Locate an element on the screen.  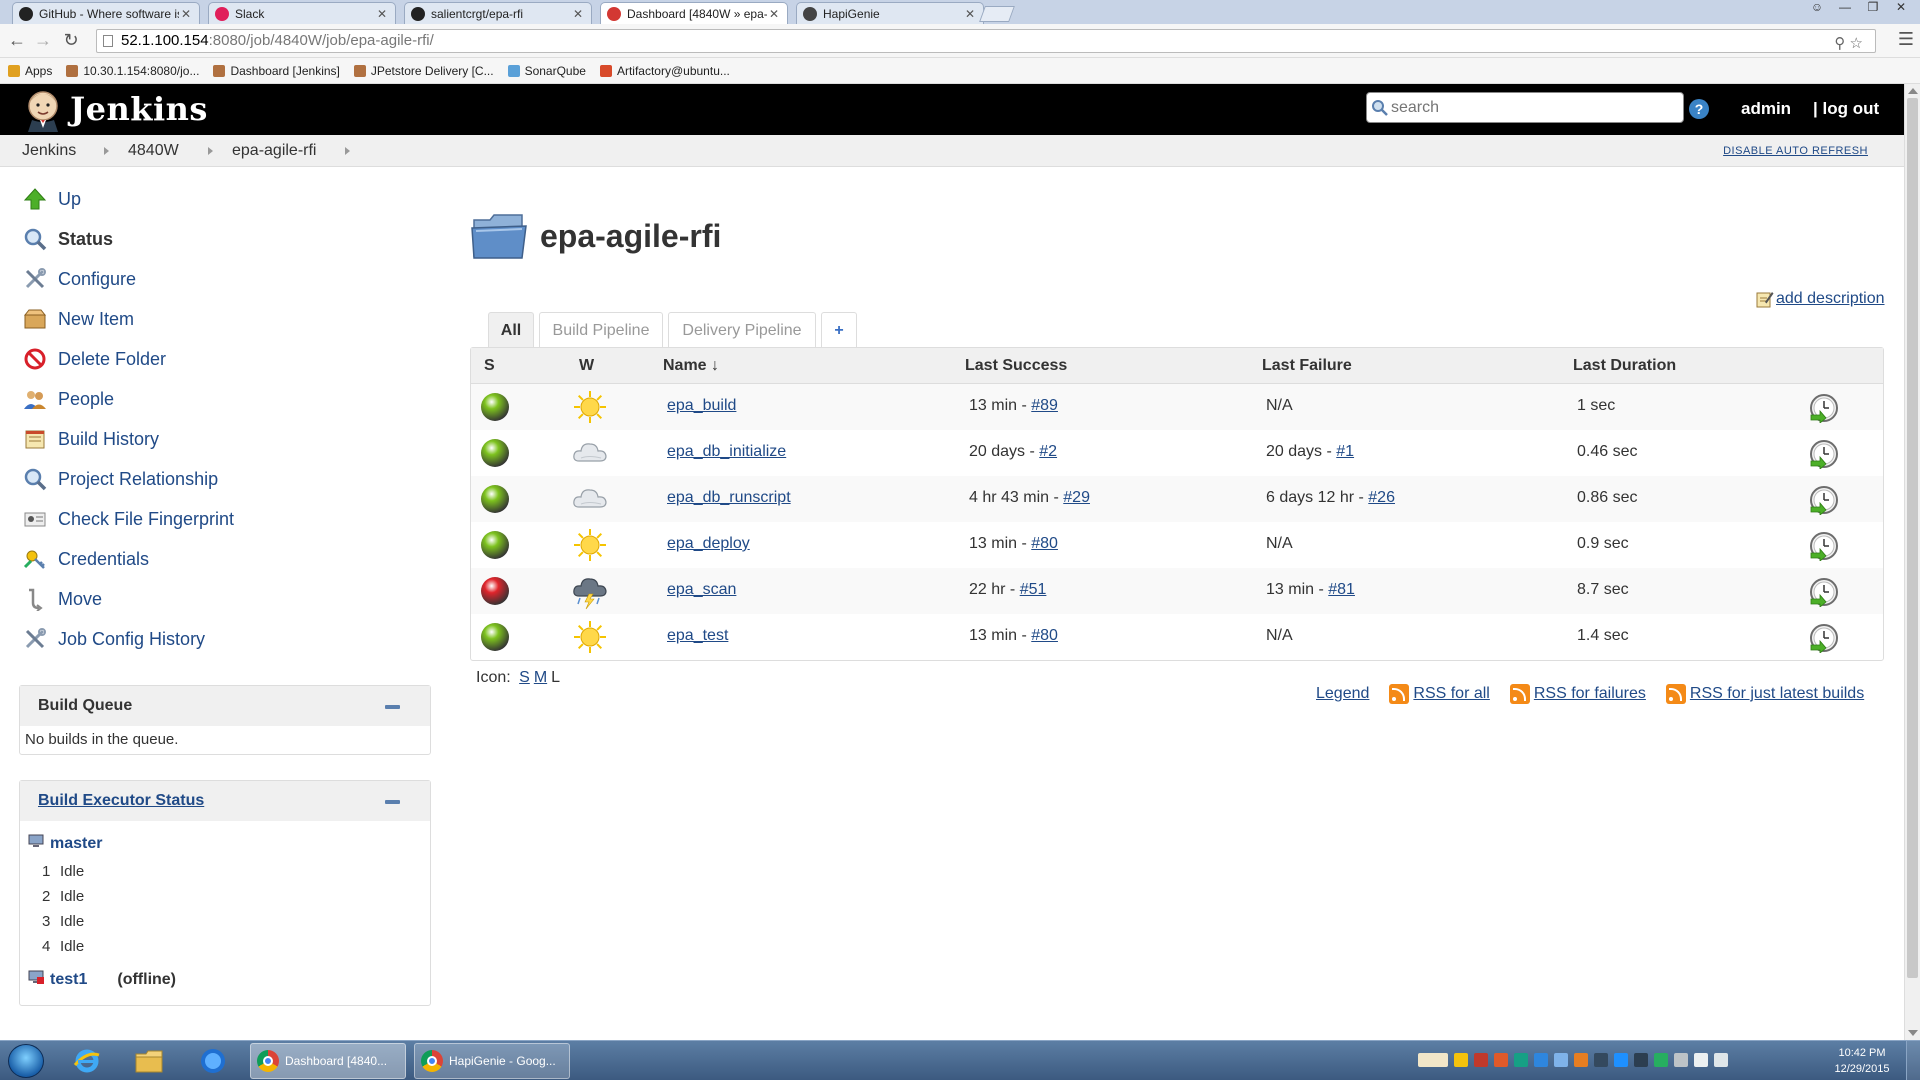
task-job-config-history: Job Config History is located at coordinates (113, 639).